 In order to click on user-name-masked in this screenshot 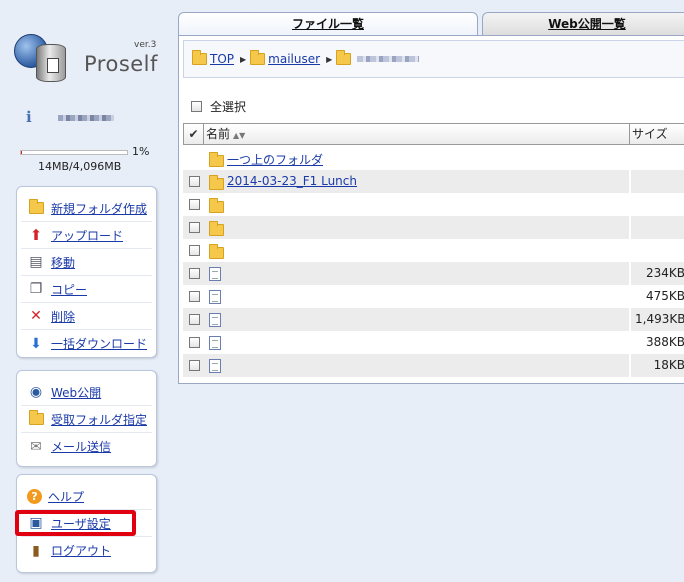, I will do `click(86, 118)`.